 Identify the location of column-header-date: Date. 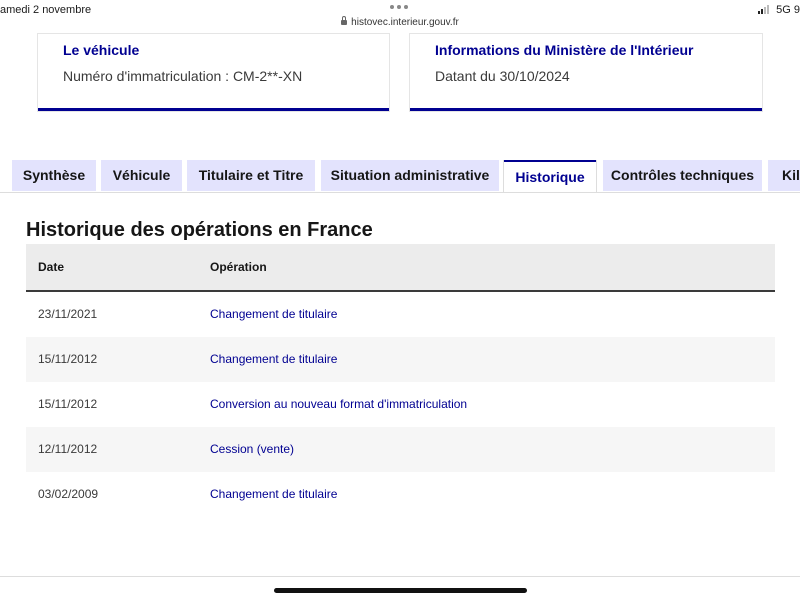
(51, 267).